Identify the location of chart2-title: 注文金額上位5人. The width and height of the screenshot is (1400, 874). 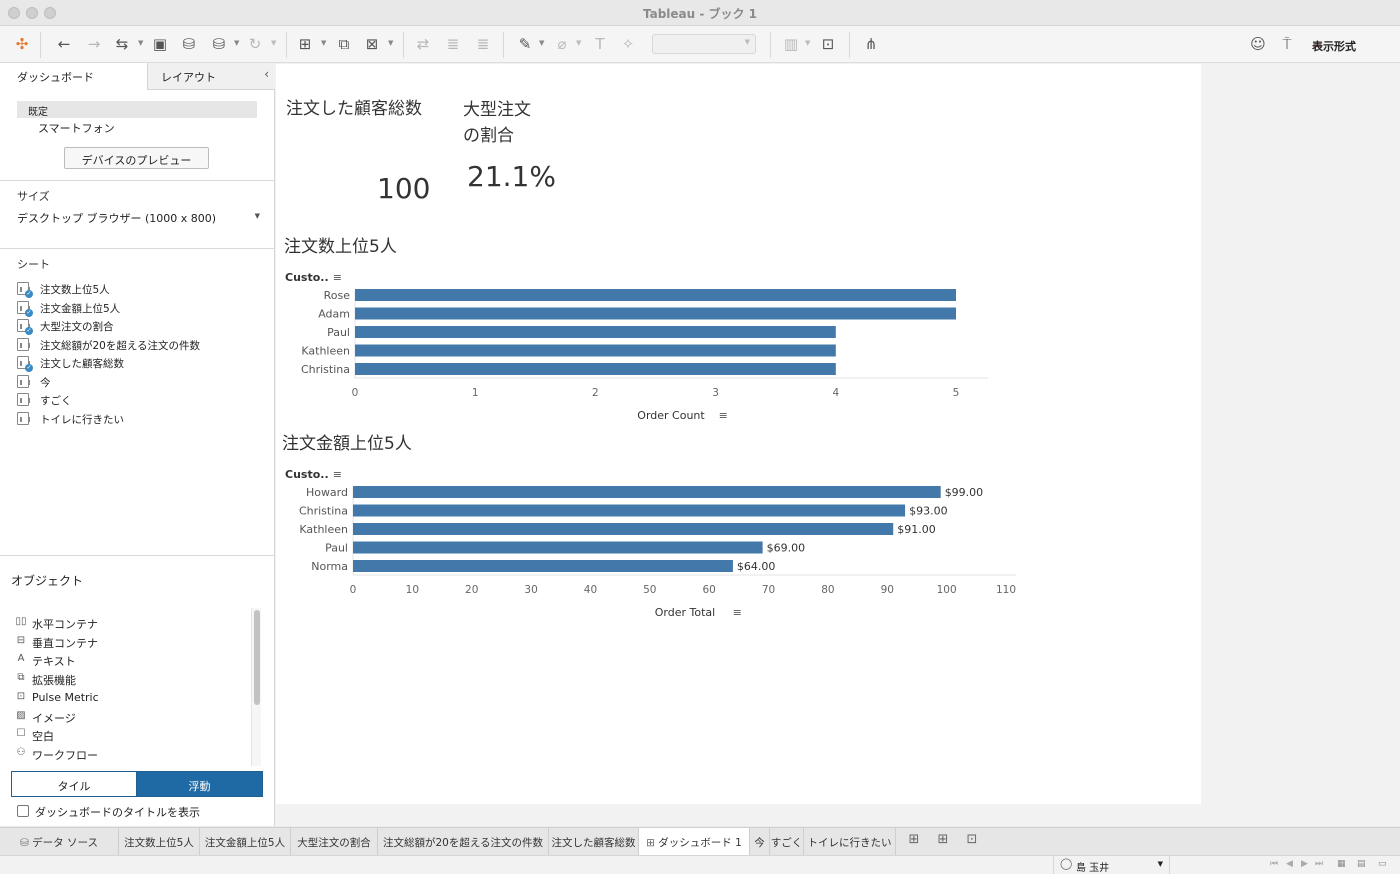
(347, 441).